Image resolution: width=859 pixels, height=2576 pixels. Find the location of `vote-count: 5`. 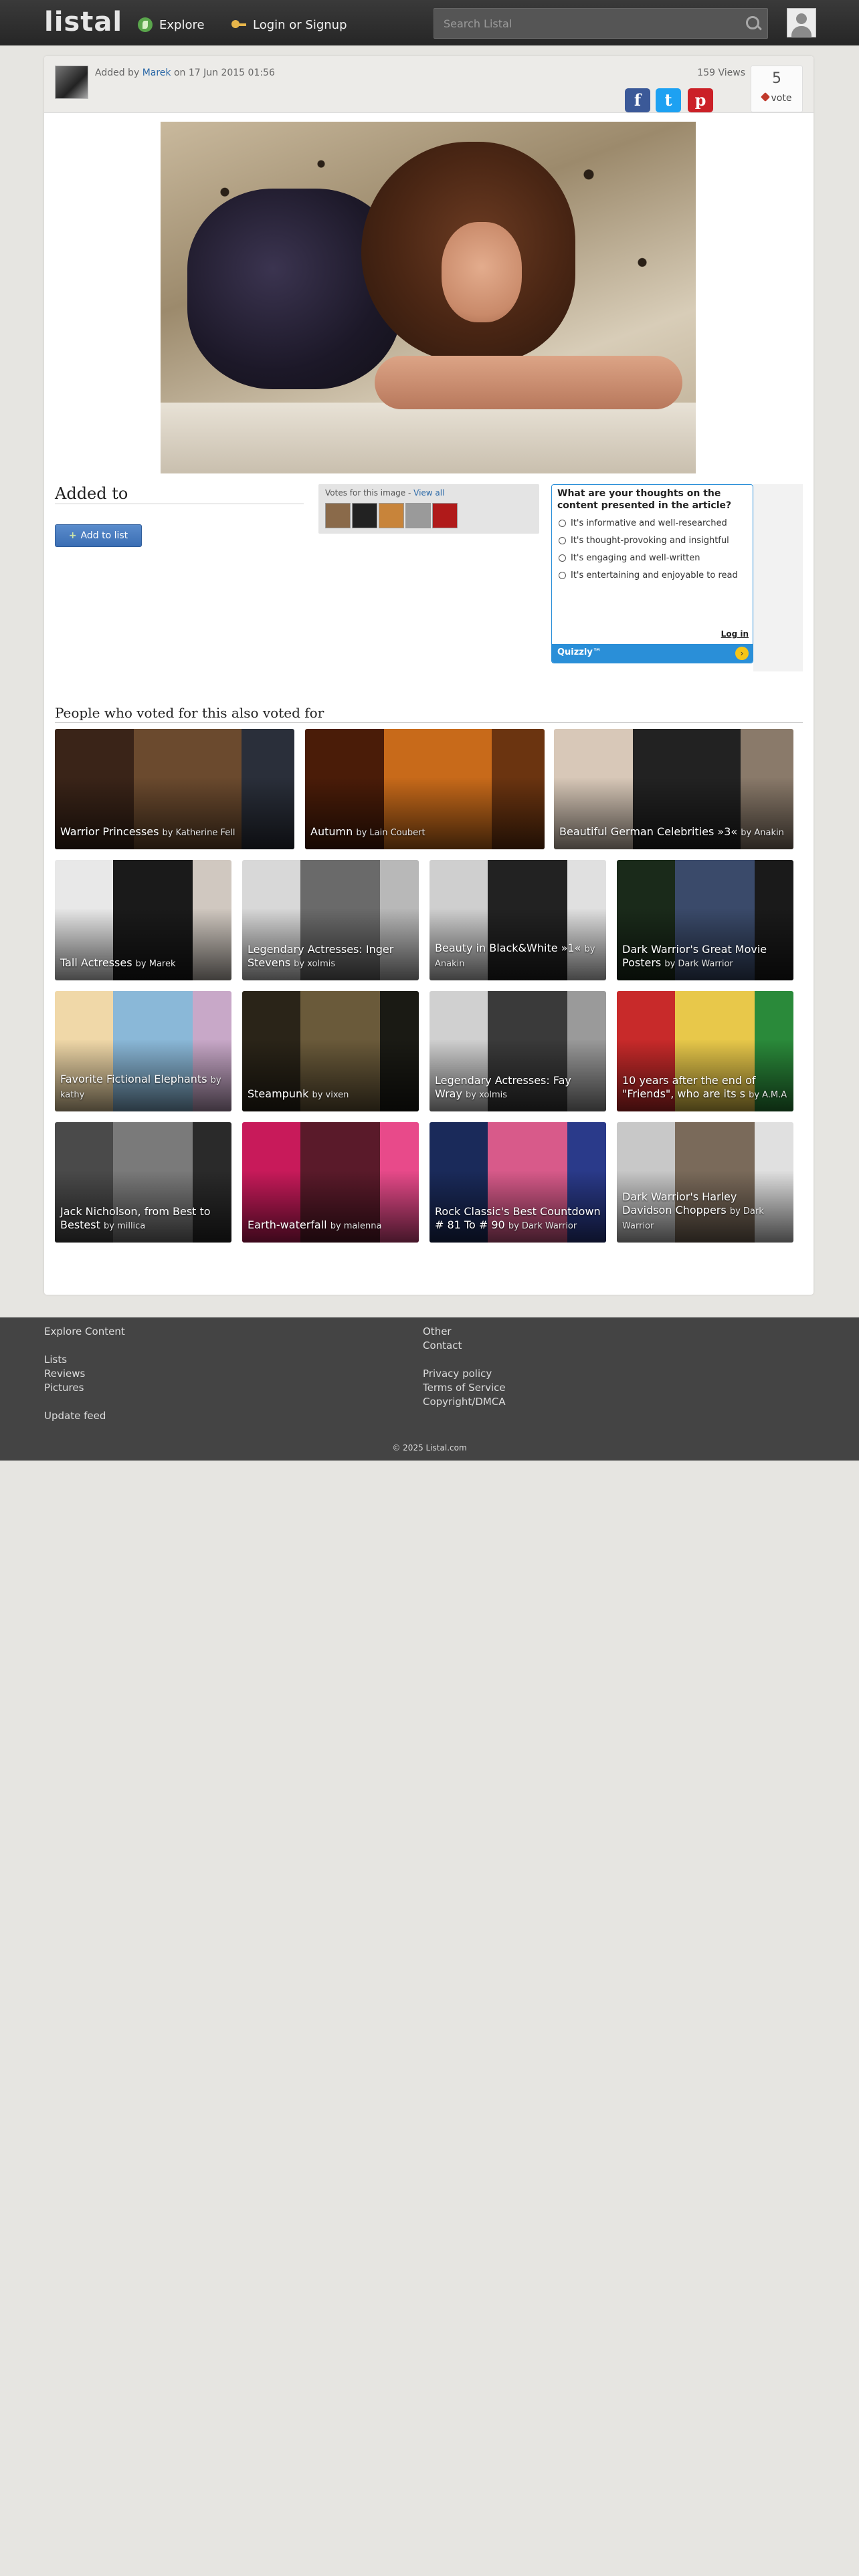

vote-count: 5 is located at coordinates (777, 78).